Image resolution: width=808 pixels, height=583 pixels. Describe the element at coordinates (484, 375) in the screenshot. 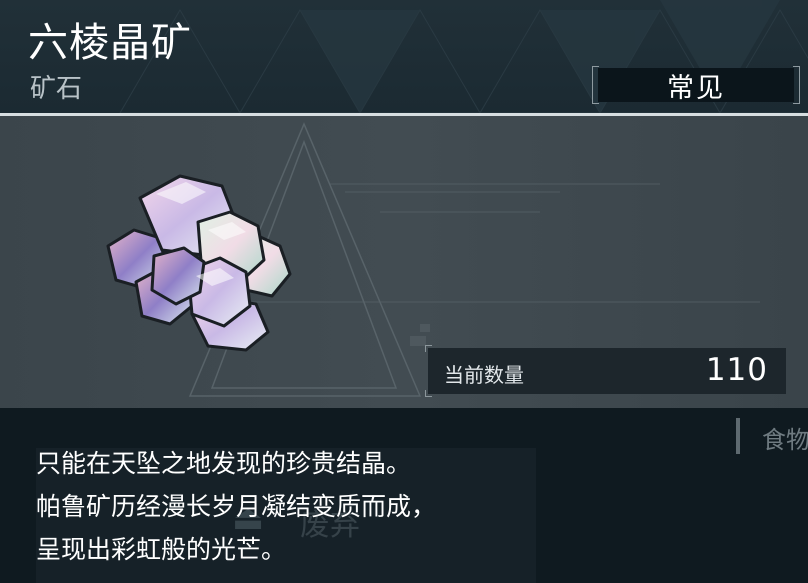

I see `current-quantity-label: 当前数量` at that location.